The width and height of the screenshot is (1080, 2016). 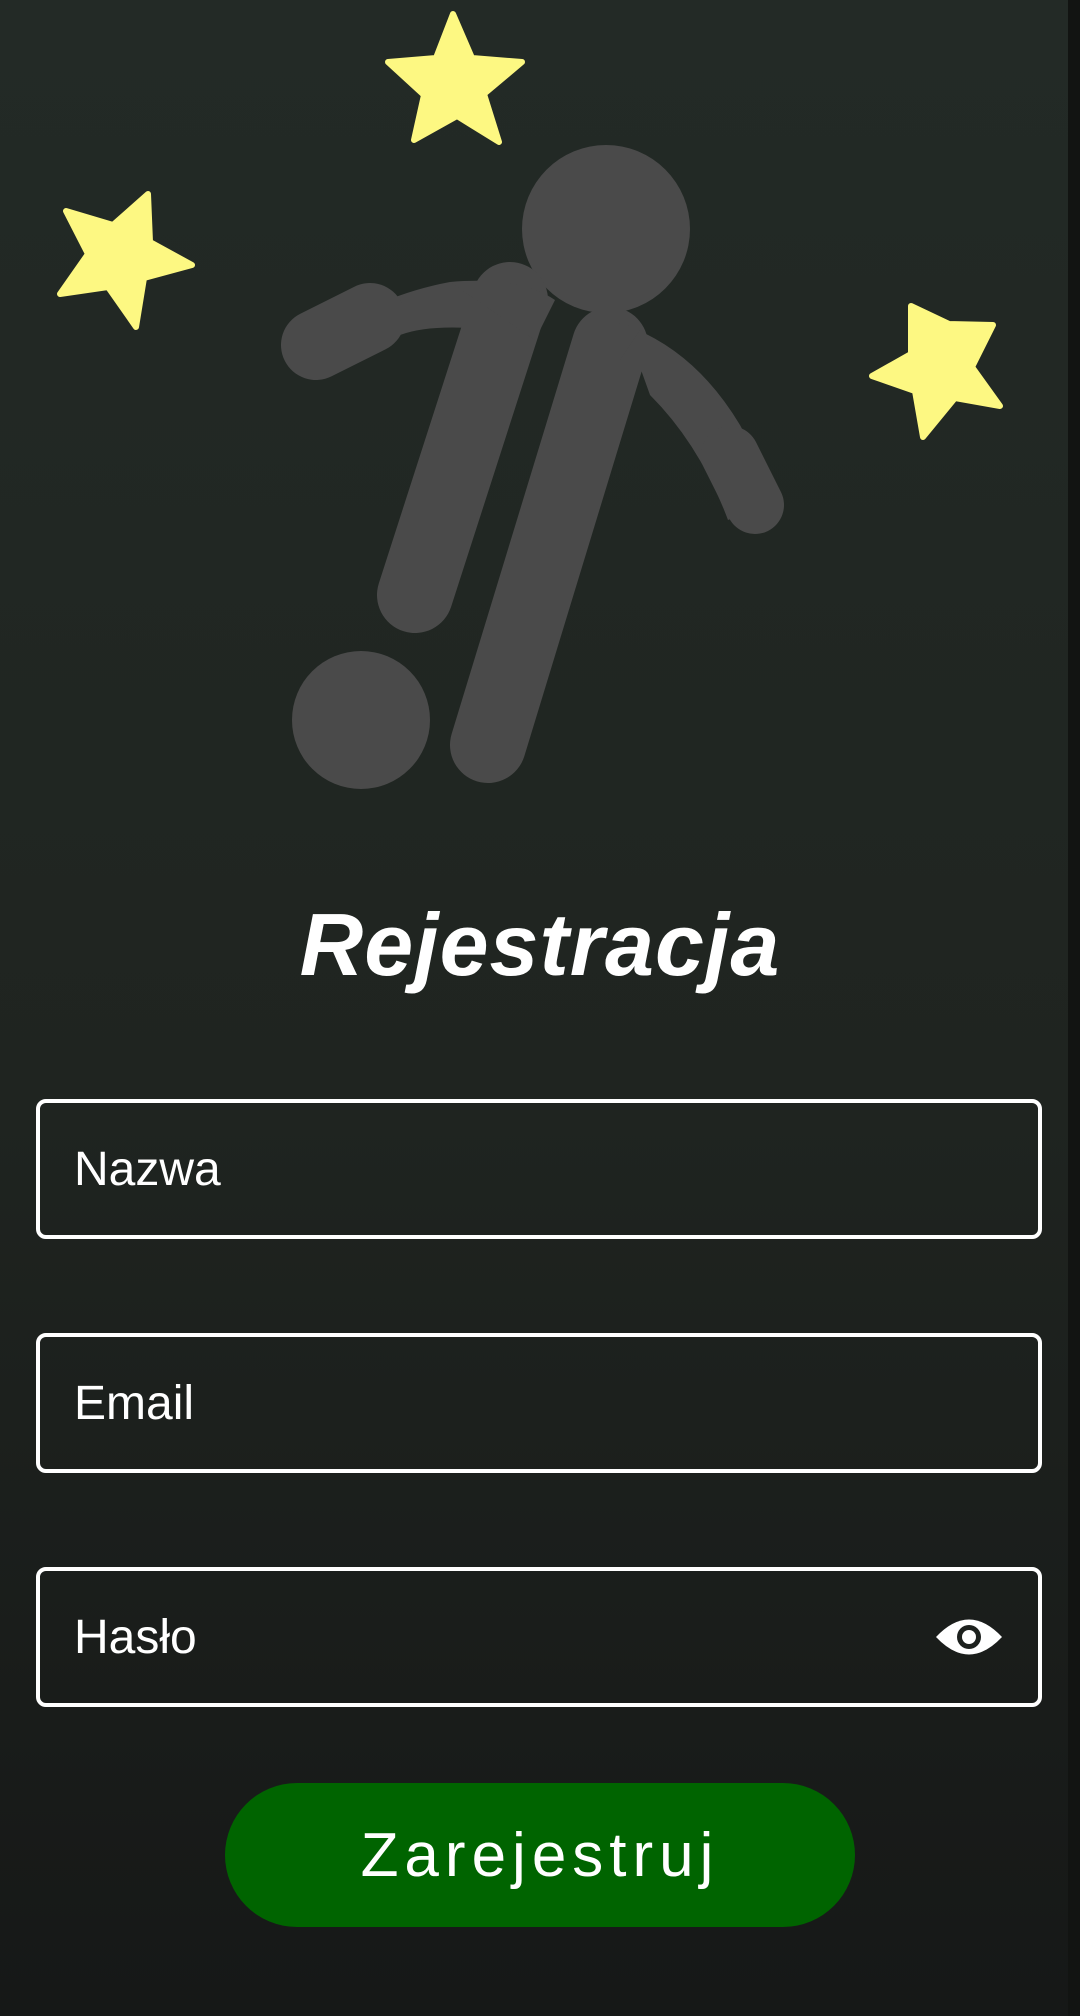 I want to click on password-input, so click(x=539, y=1637).